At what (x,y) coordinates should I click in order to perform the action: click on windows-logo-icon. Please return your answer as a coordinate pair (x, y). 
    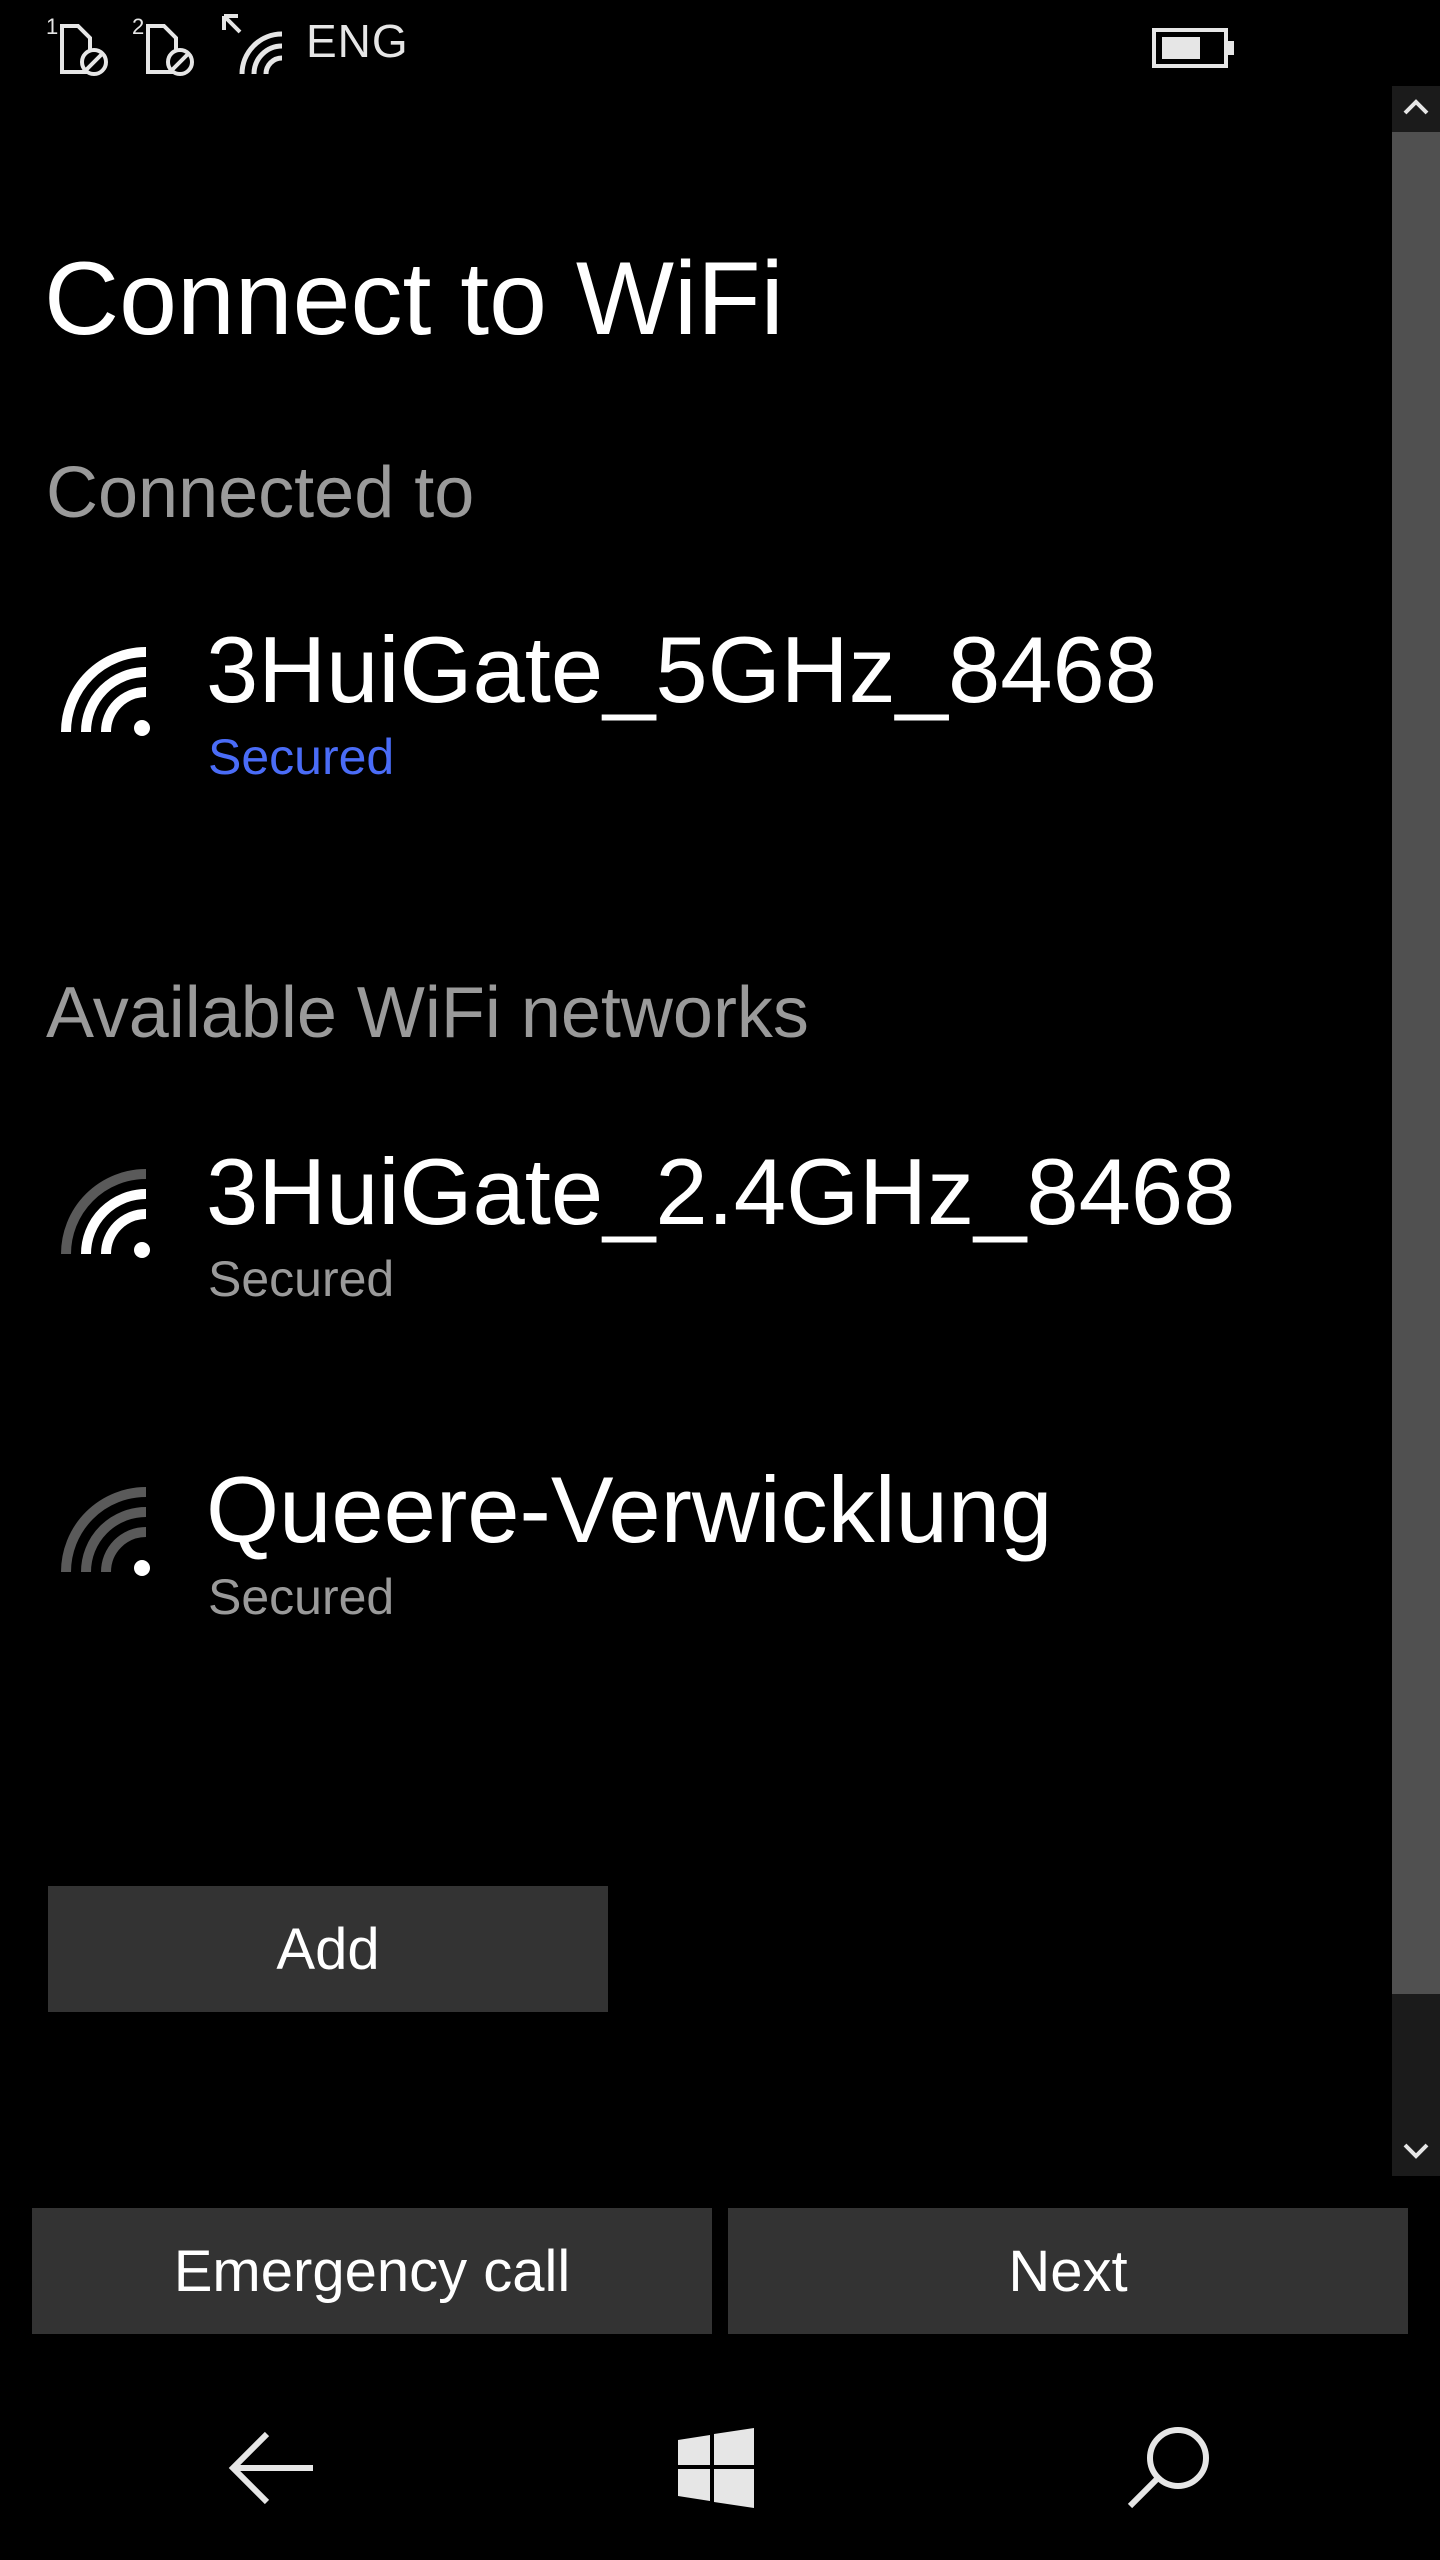
    Looking at the image, I should click on (716, 2470).